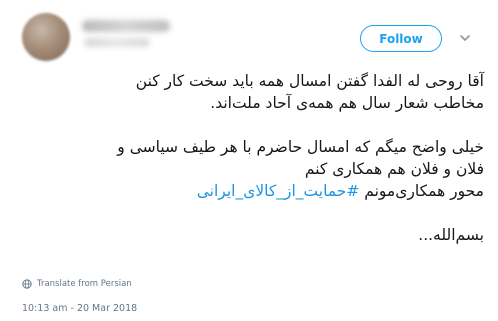 The width and height of the screenshot is (498, 321). What do you see at coordinates (401, 38) in the screenshot?
I see `follow-button: Follow` at bounding box center [401, 38].